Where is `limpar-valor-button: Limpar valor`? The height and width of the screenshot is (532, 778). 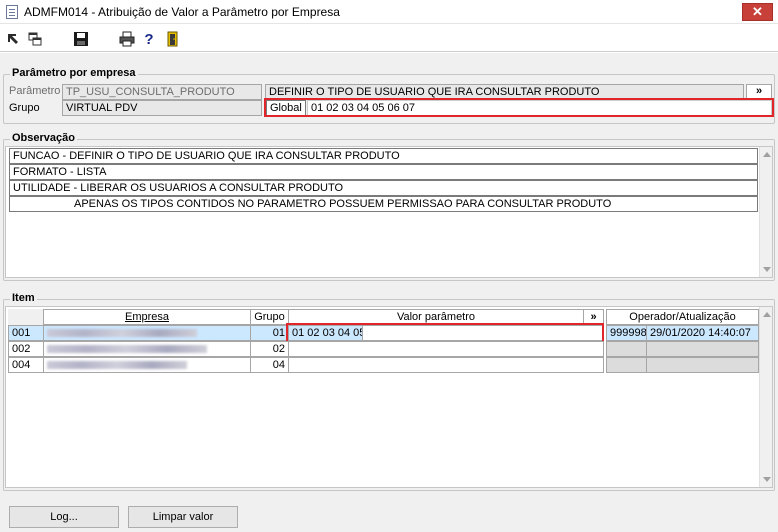 limpar-valor-button: Limpar valor is located at coordinates (183, 517).